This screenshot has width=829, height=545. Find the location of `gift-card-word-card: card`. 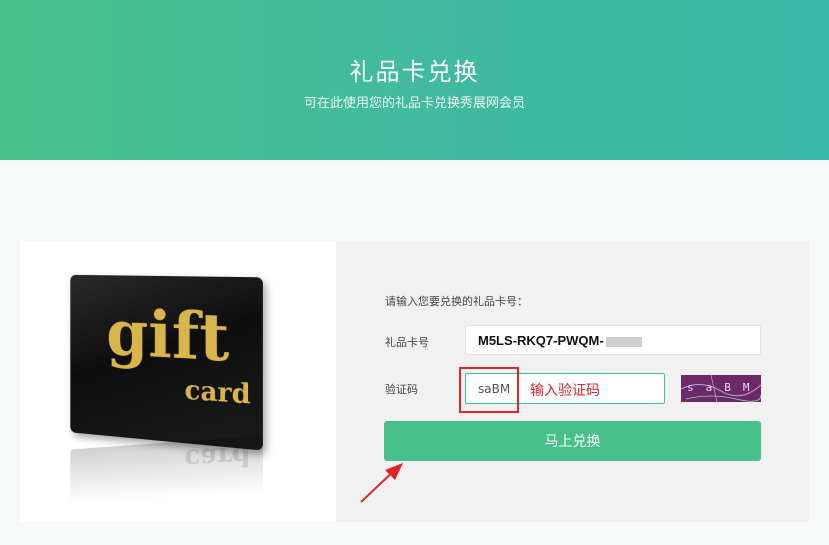

gift-card-word-card: card is located at coordinates (217, 393).